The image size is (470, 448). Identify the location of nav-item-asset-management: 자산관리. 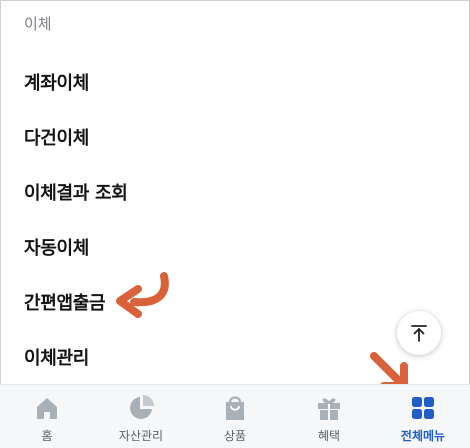
(141, 416).